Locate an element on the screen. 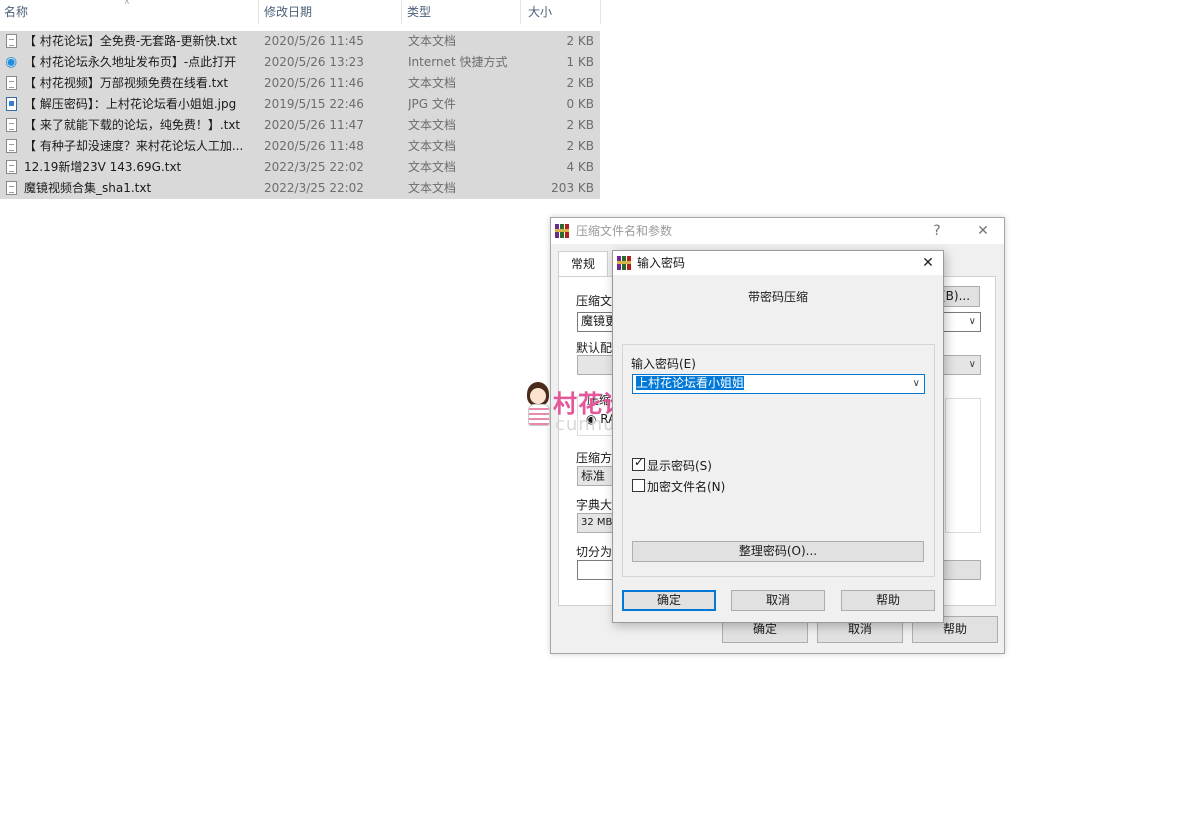 Image resolution: width=1195 pixels, height=813 pixels. parameters-button is located at coordinates (961, 570).